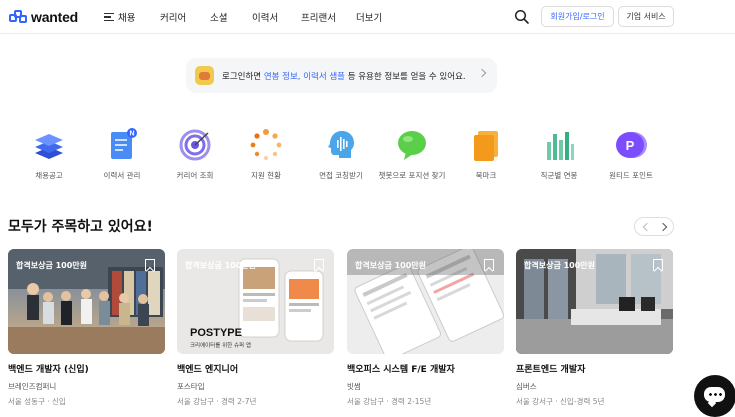 Image resolution: width=735 pixels, height=417 pixels. I want to click on job-meta: 서울 성동구 · 신입, so click(37, 401).